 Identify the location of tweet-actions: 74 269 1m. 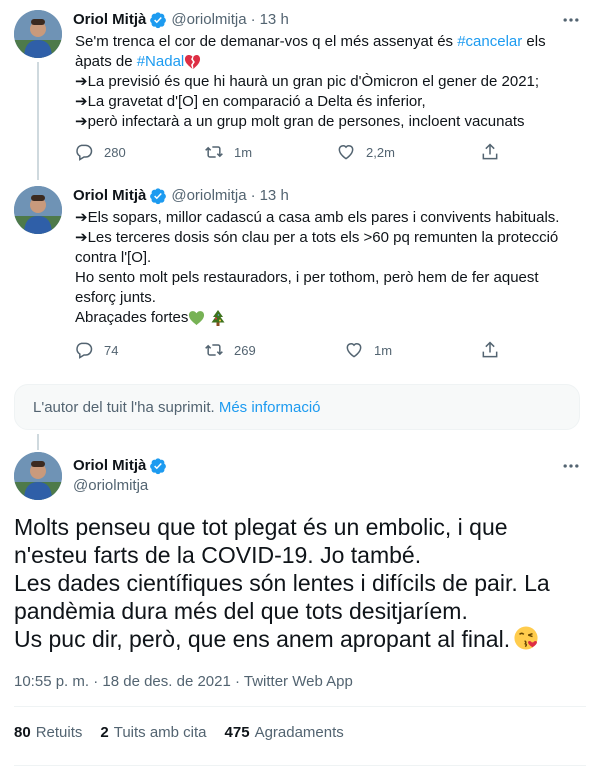
(295, 352).